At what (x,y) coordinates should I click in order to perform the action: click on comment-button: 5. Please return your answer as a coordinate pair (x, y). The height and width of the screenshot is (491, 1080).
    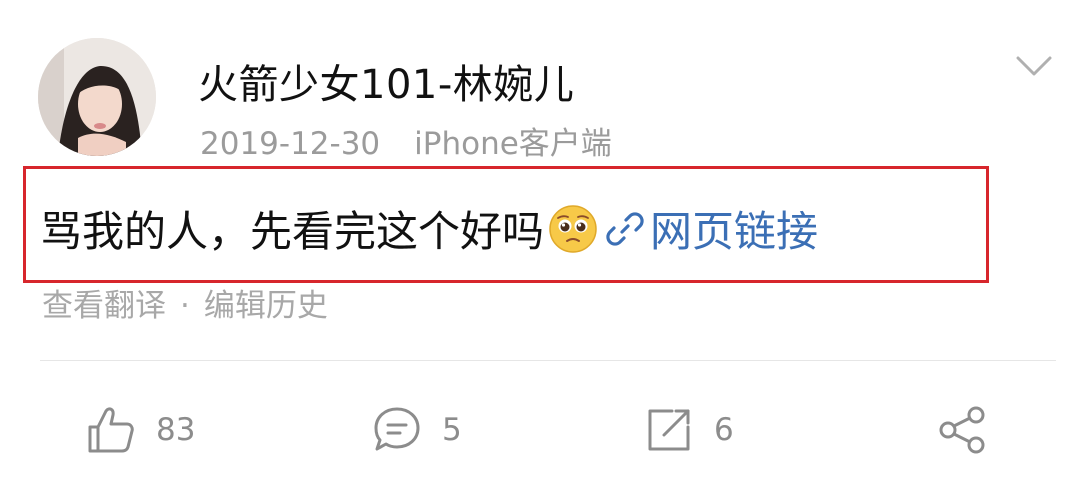
    Looking at the image, I should click on (416, 430).